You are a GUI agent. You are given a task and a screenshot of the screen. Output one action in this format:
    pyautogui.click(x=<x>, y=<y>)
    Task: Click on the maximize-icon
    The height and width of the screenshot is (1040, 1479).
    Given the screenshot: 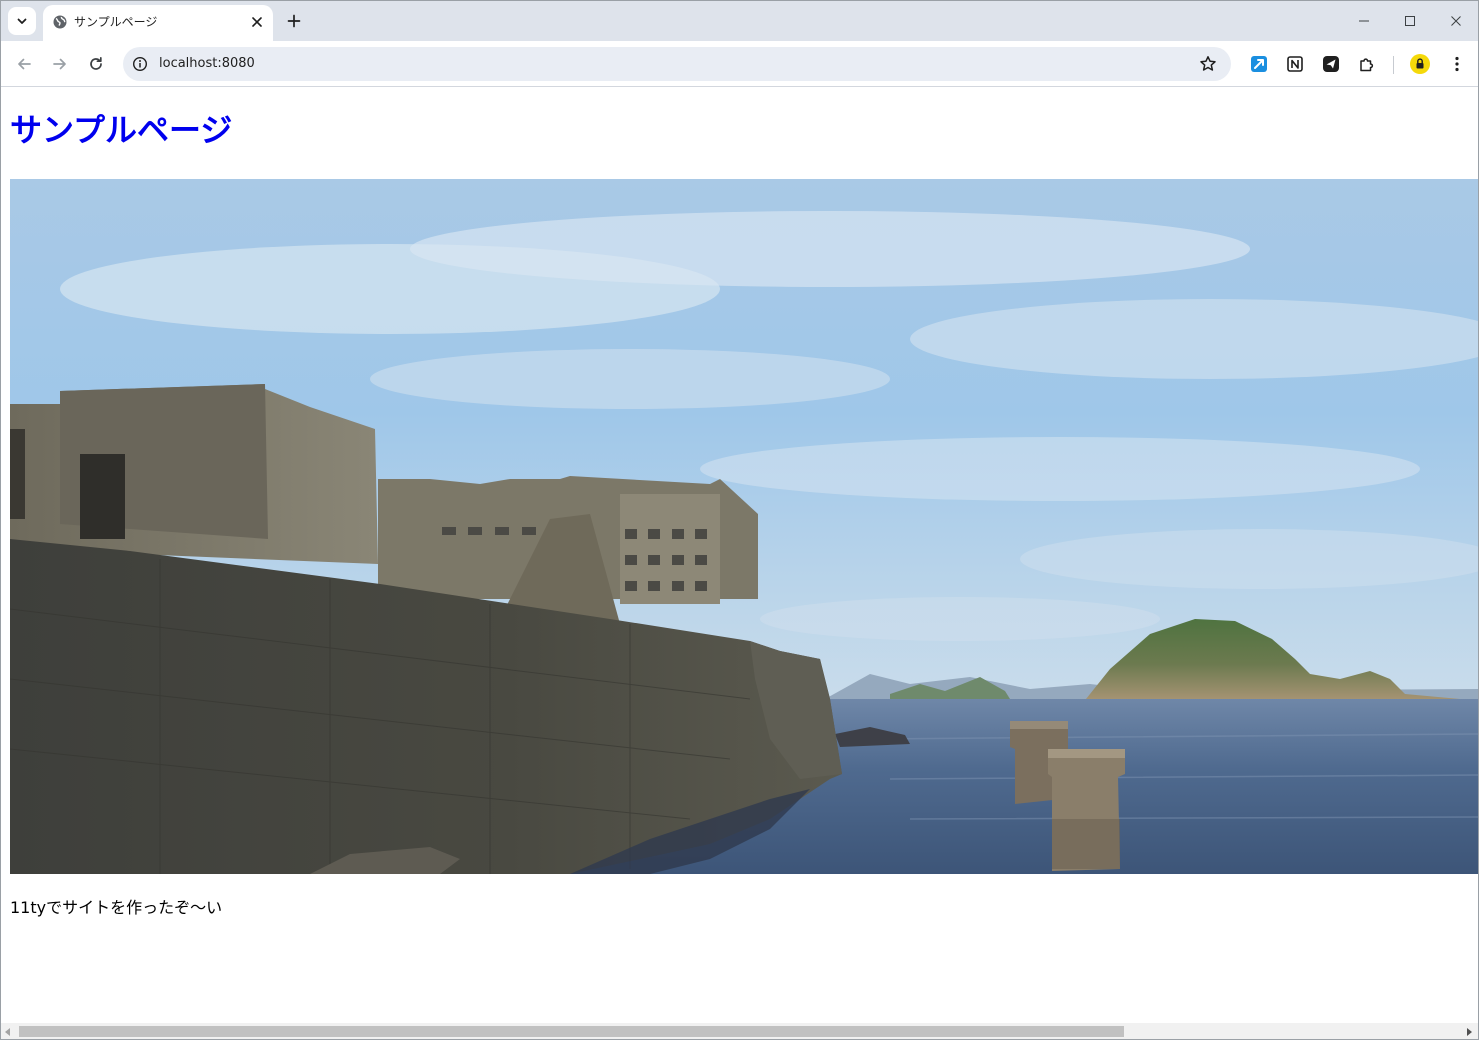 What is the action you would take?
    pyautogui.click(x=1410, y=21)
    